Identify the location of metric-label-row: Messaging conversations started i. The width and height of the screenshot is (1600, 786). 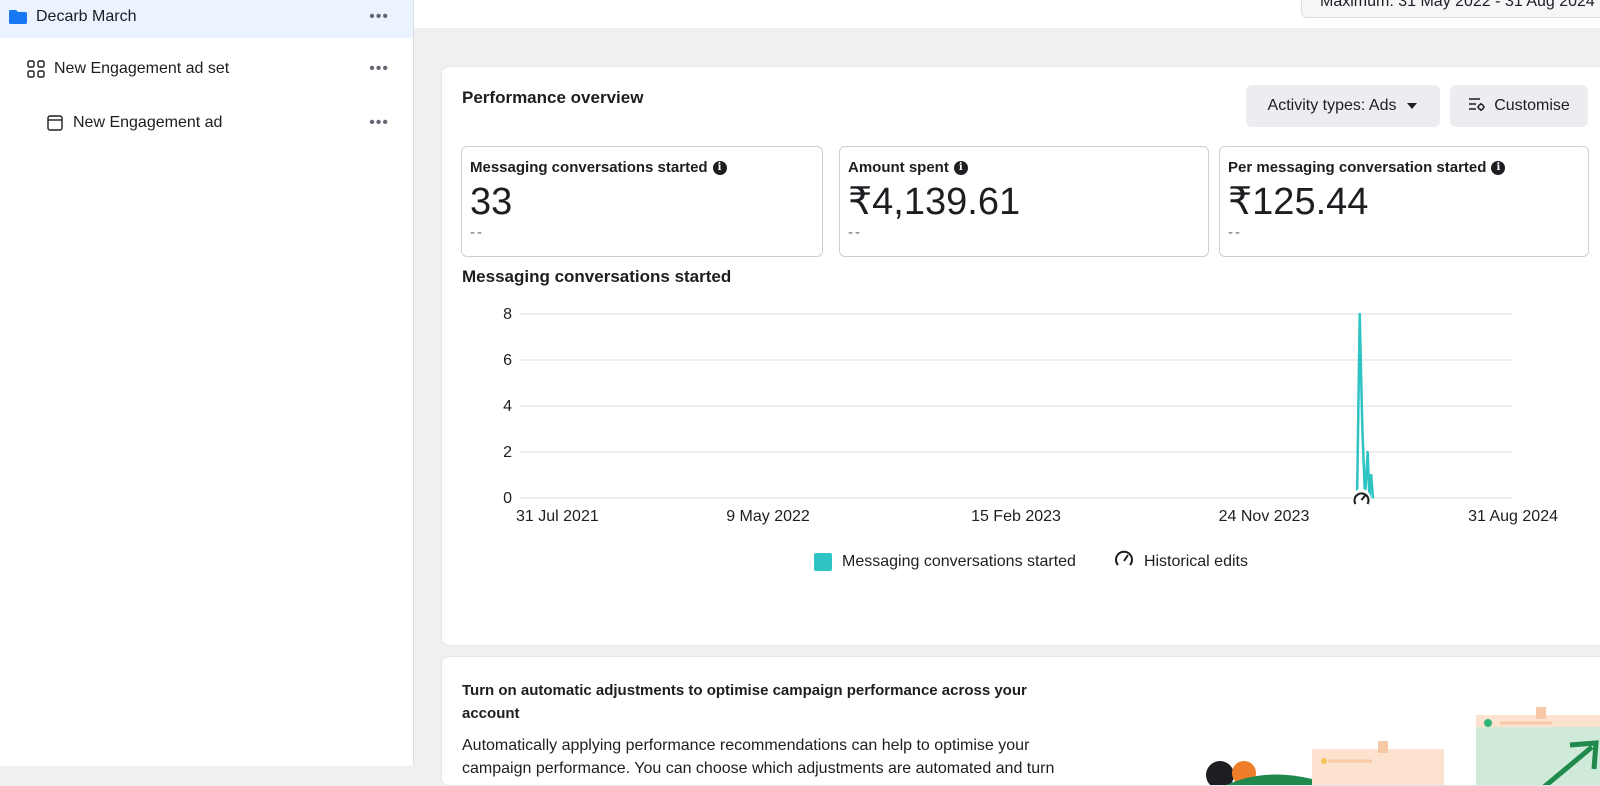
(642, 167).